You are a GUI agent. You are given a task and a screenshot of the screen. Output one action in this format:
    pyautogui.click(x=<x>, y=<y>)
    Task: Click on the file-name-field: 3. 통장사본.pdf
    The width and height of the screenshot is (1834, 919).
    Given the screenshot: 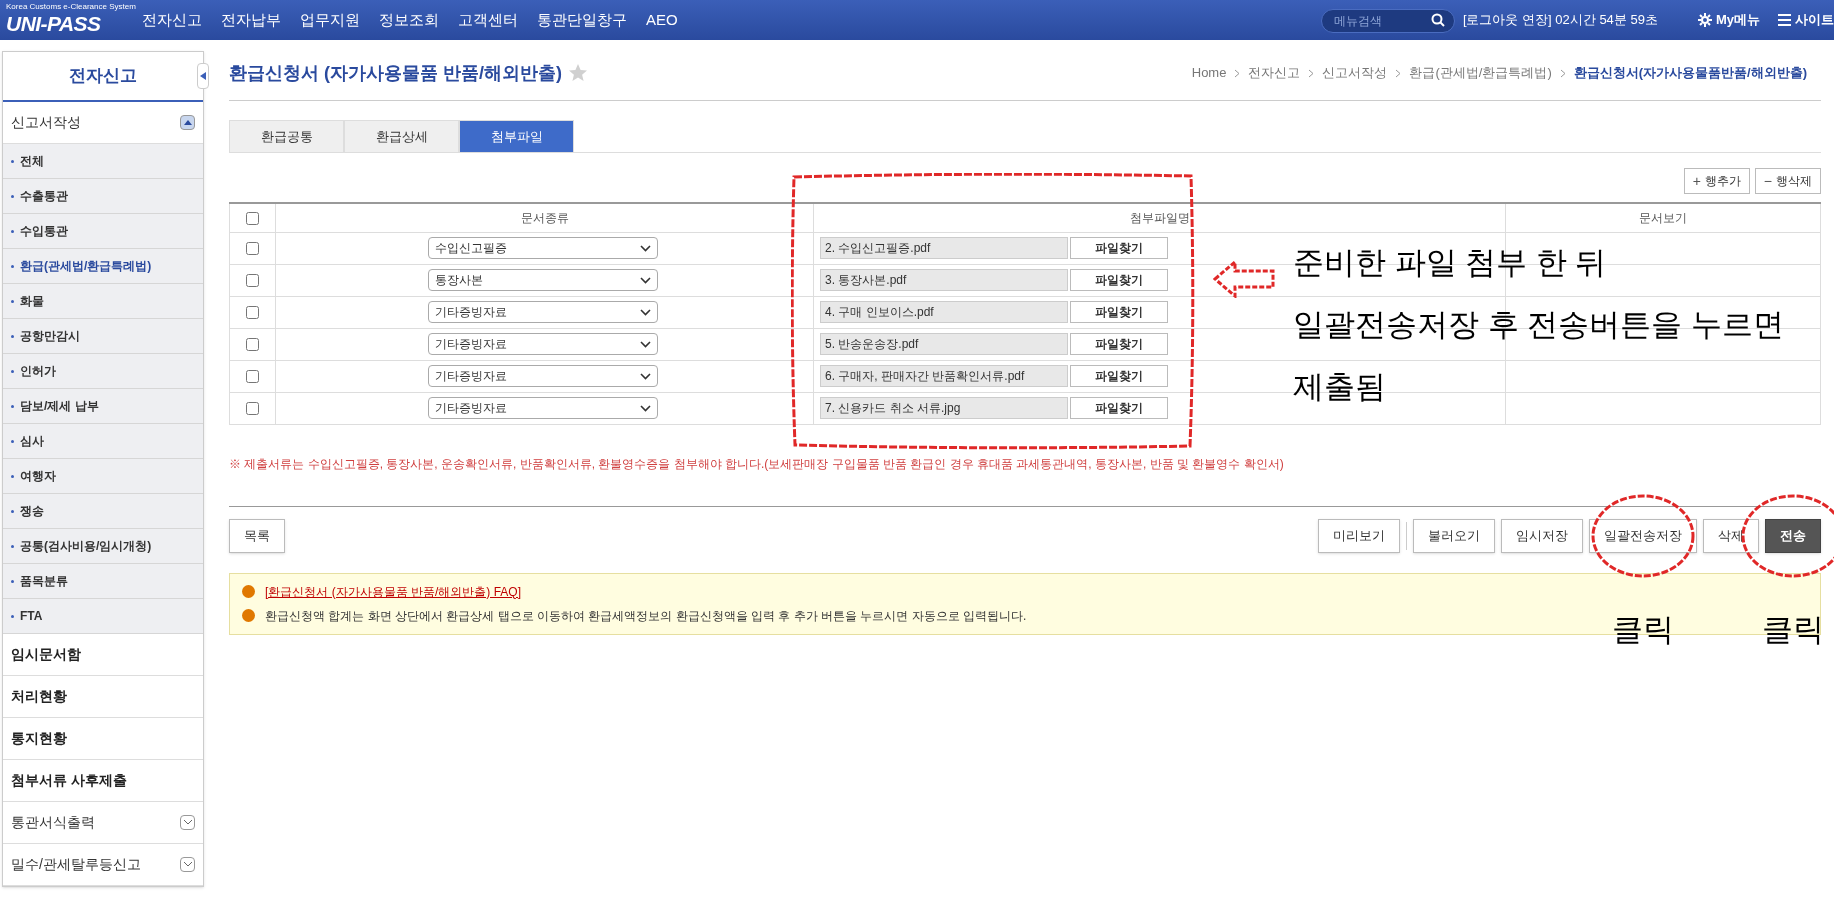 What is the action you would take?
    pyautogui.click(x=944, y=280)
    